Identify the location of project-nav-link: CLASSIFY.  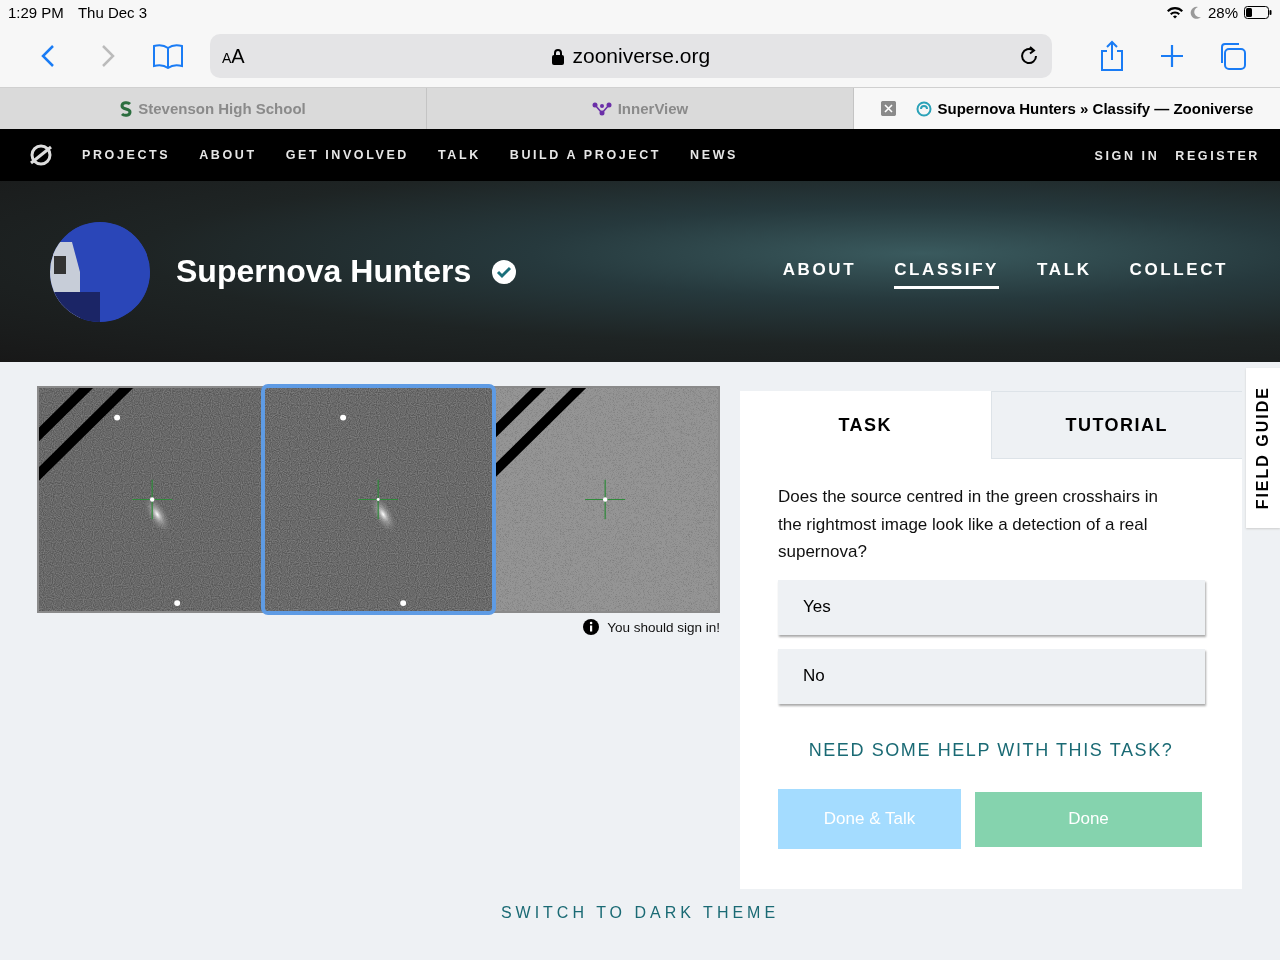
(947, 271).